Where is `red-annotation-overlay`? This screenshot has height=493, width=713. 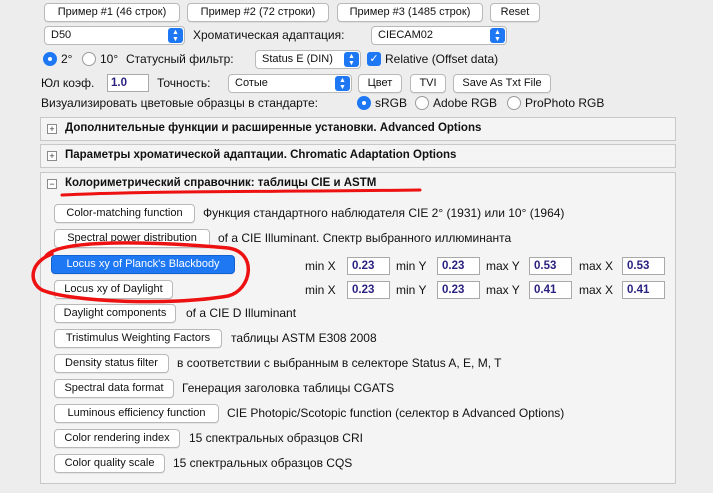
red-annotation-overlay is located at coordinates (226, 246).